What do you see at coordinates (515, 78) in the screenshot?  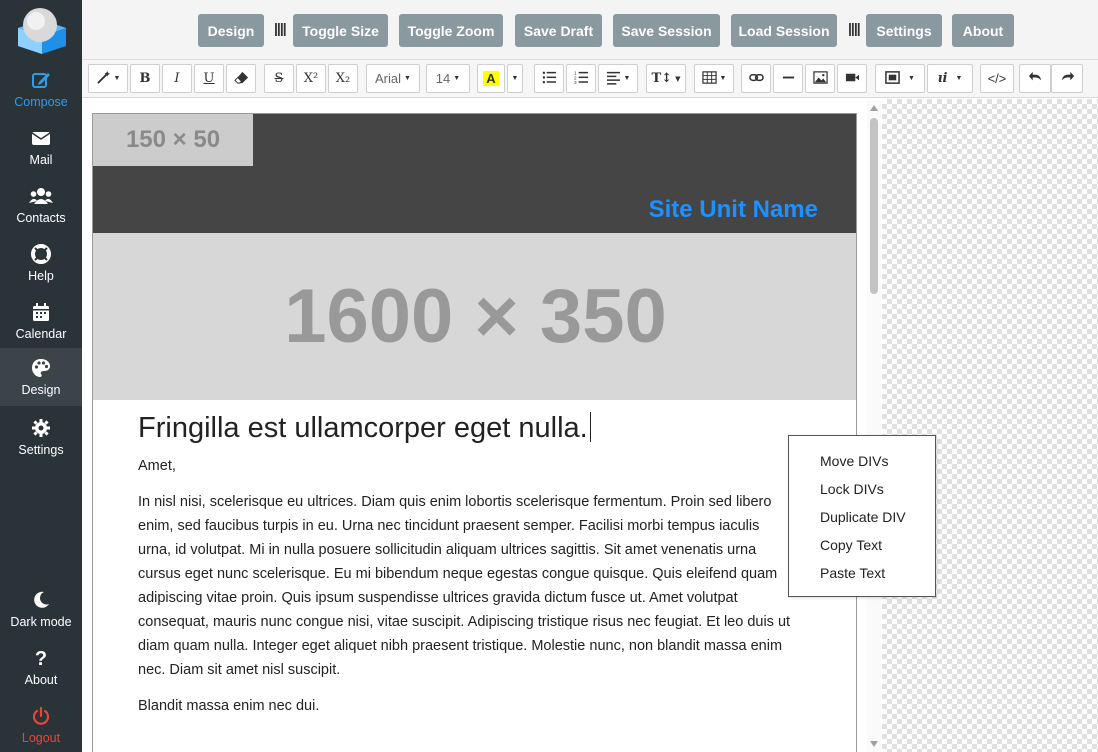 I see `highlight-color-dropdown: ▼` at bounding box center [515, 78].